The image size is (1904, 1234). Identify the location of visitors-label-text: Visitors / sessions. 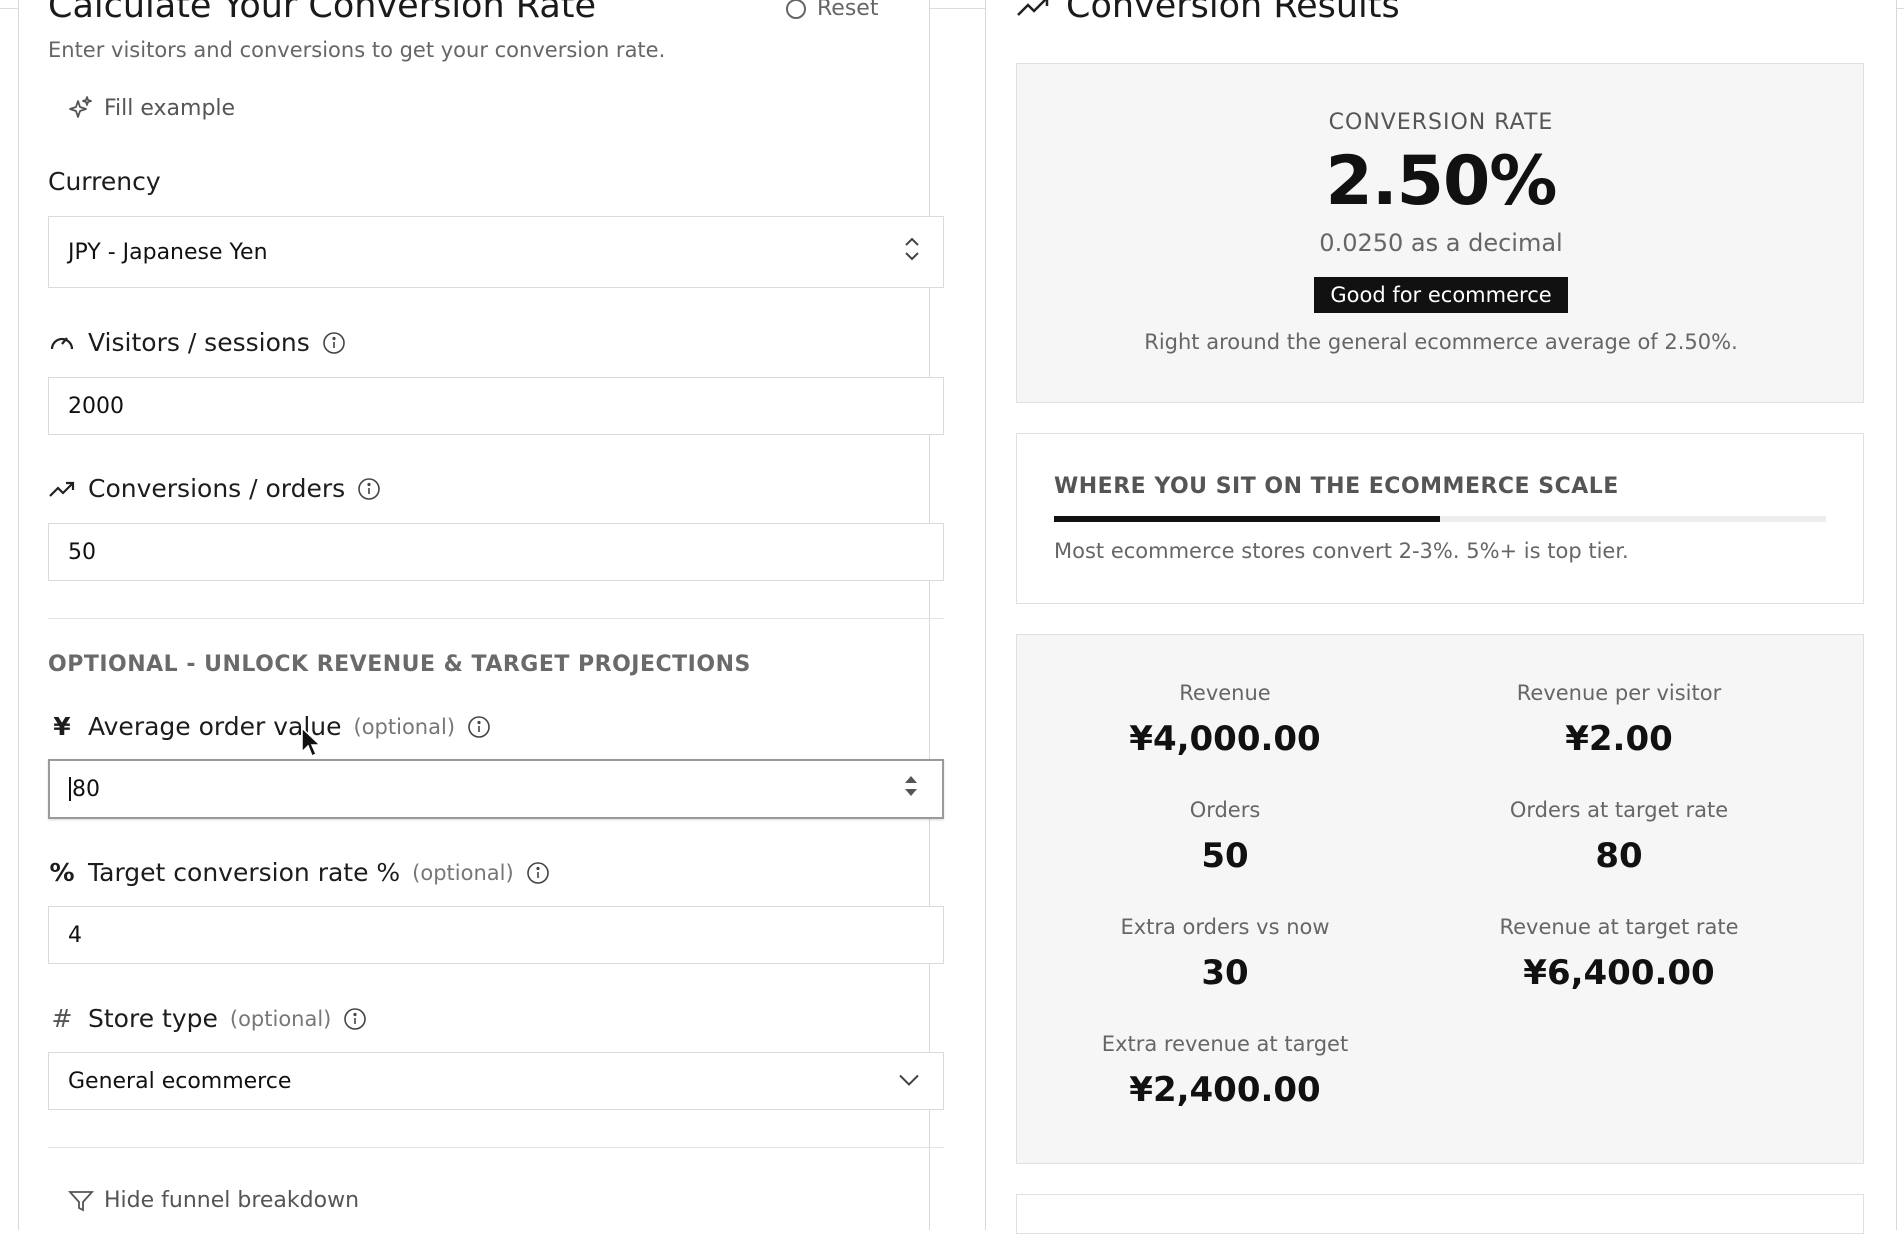
(199, 342).